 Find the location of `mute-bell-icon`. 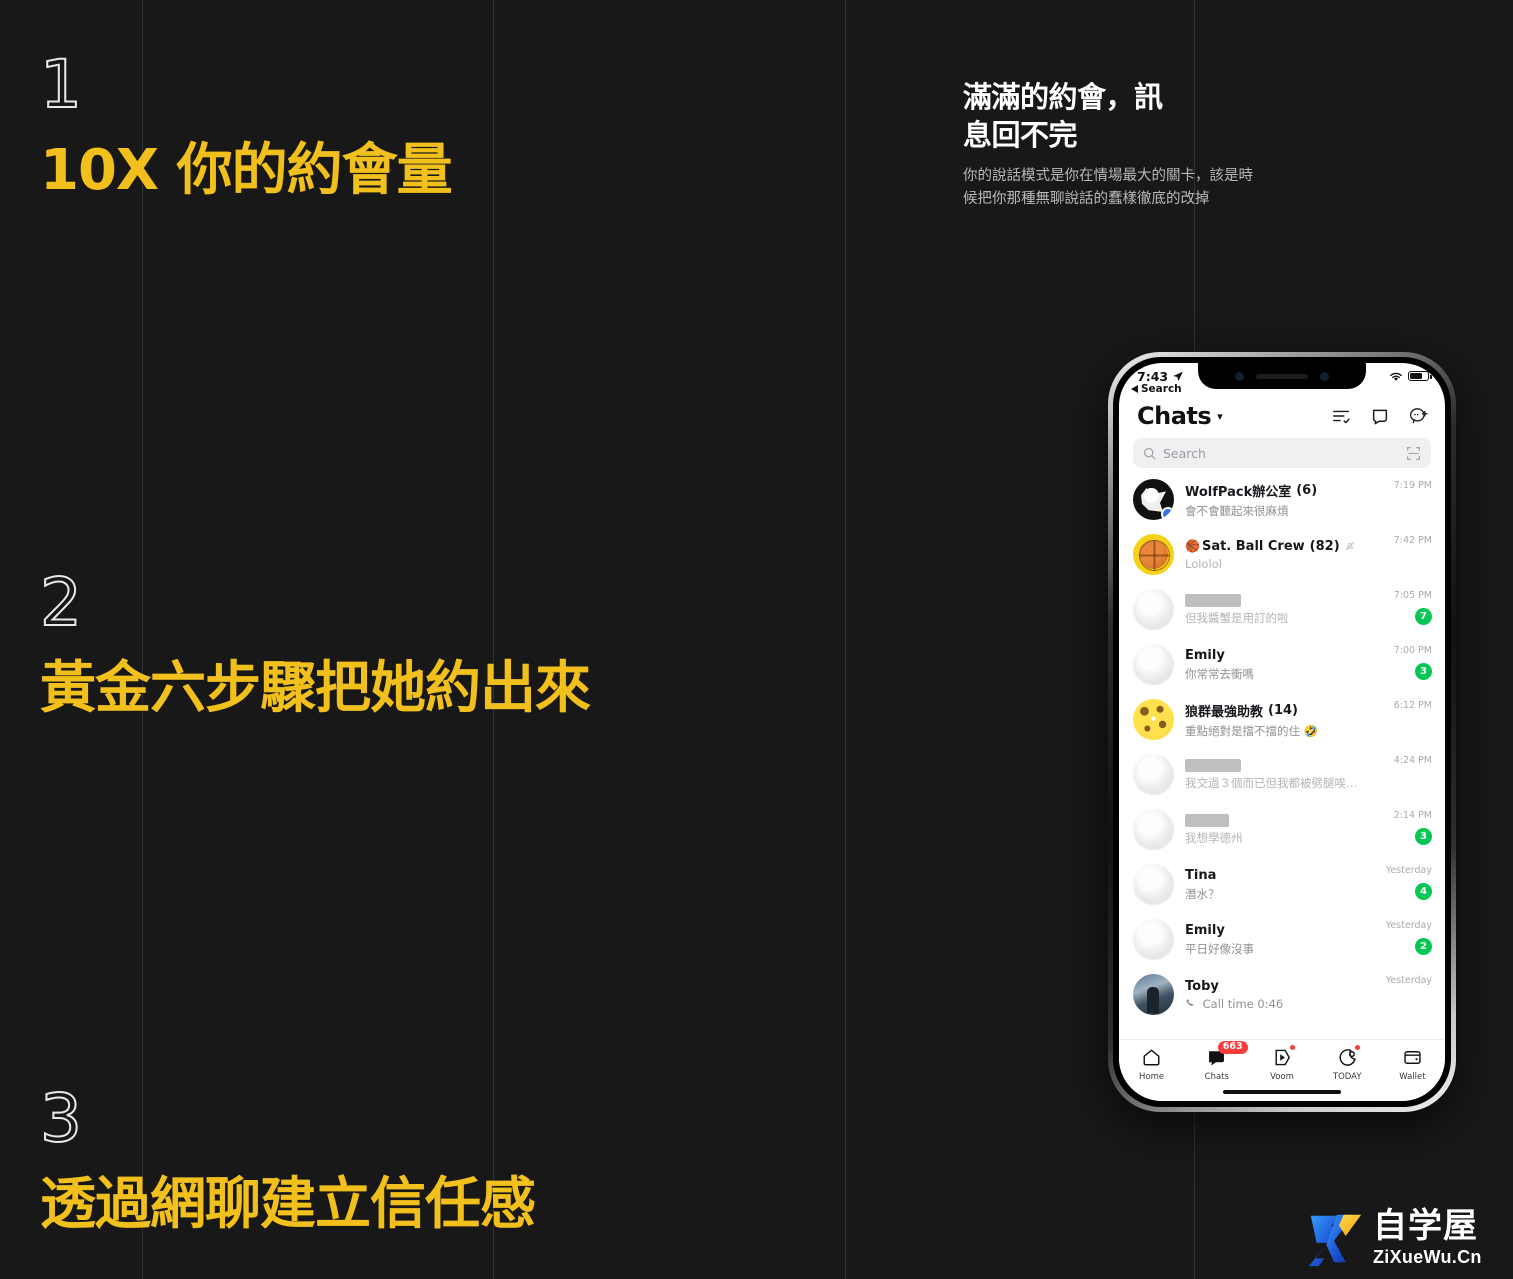

mute-bell-icon is located at coordinates (1349, 546).